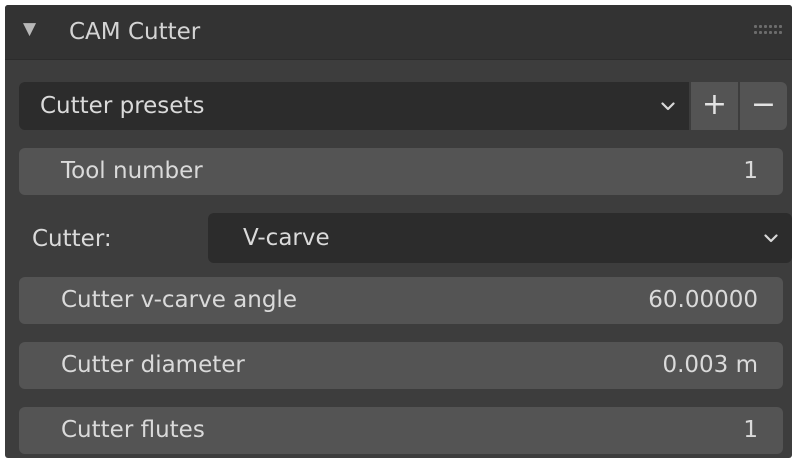 The height and width of the screenshot is (463, 797). What do you see at coordinates (401, 171) in the screenshot?
I see `tool-number-field: Tool number 1` at bounding box center [401, 171].